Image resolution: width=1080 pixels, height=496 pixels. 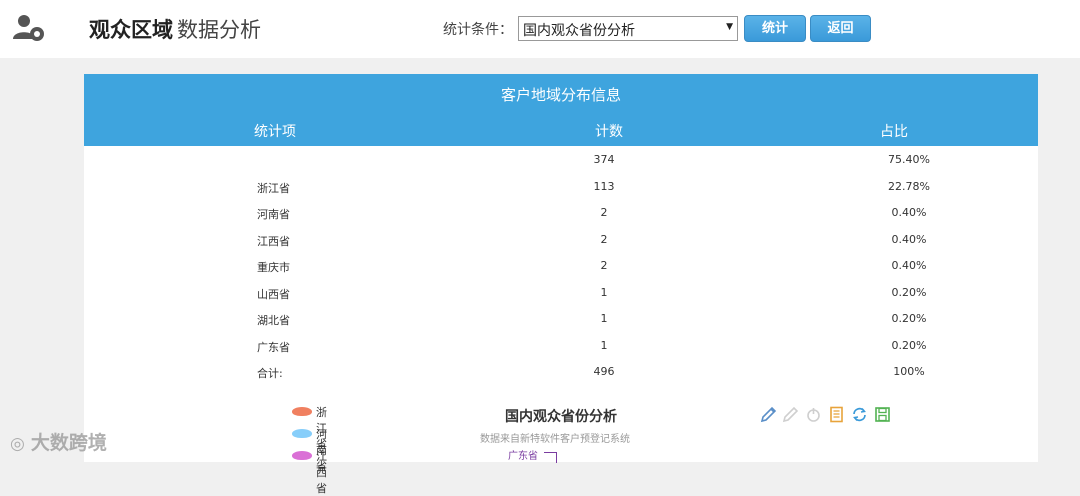 What do you see at coordinates (561, 110) in the screenshot?
I see `table-header: 客户地域分布信息 统计项 计数 占比` at bounding box center [561, 110].